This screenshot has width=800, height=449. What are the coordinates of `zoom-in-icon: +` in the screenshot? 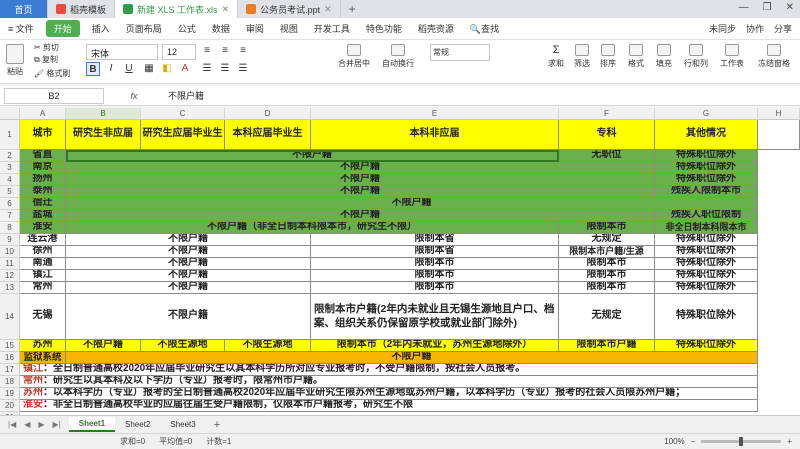 It's located at (789, 441).